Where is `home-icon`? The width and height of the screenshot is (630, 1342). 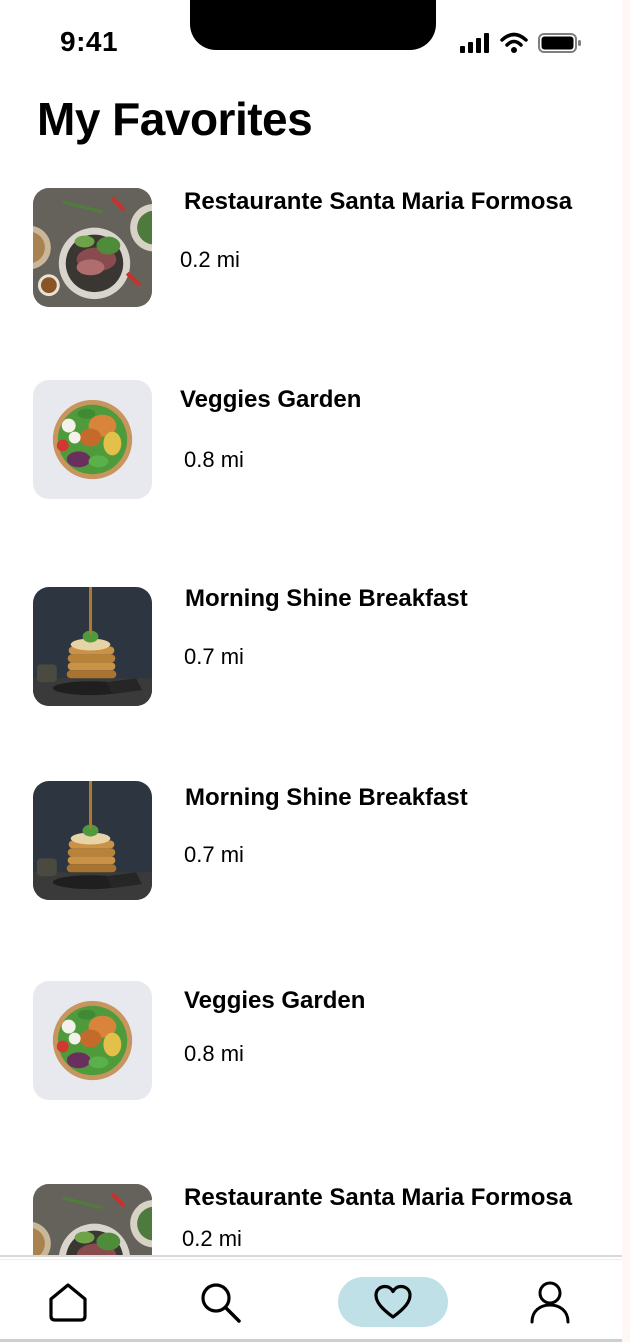 home-icon is located at coordinates (68, 1302).